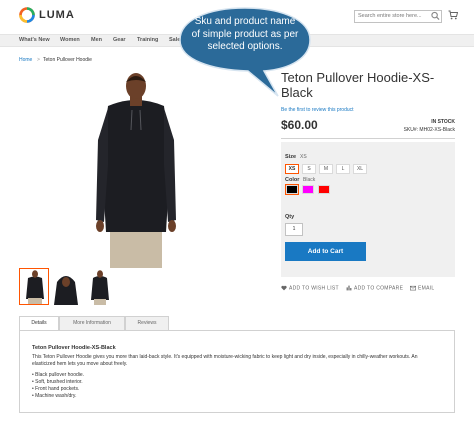 This screenshot has width=474, height=441. I want to click on add-to-compare-link: ADD TO COMPARE, so click(374, 288).